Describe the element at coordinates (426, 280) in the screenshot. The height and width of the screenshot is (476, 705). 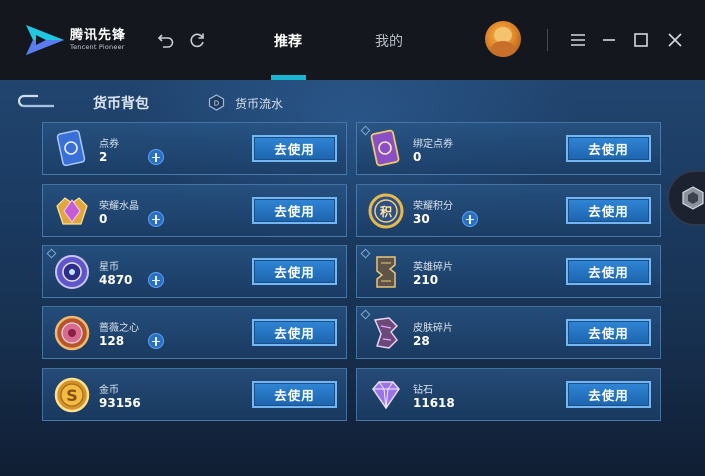
I see `currency-amount: 210` at that location.